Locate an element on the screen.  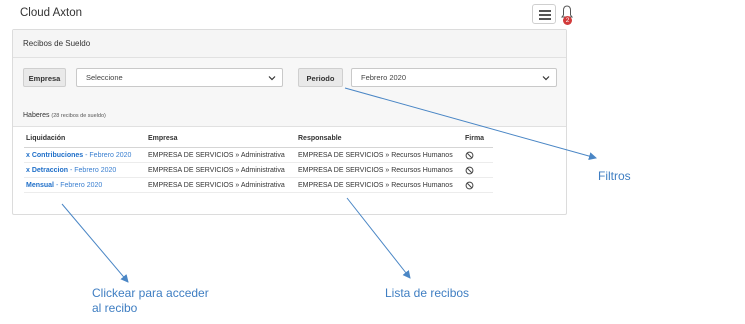
filtros-arrow is located at coordinates (470, 123).